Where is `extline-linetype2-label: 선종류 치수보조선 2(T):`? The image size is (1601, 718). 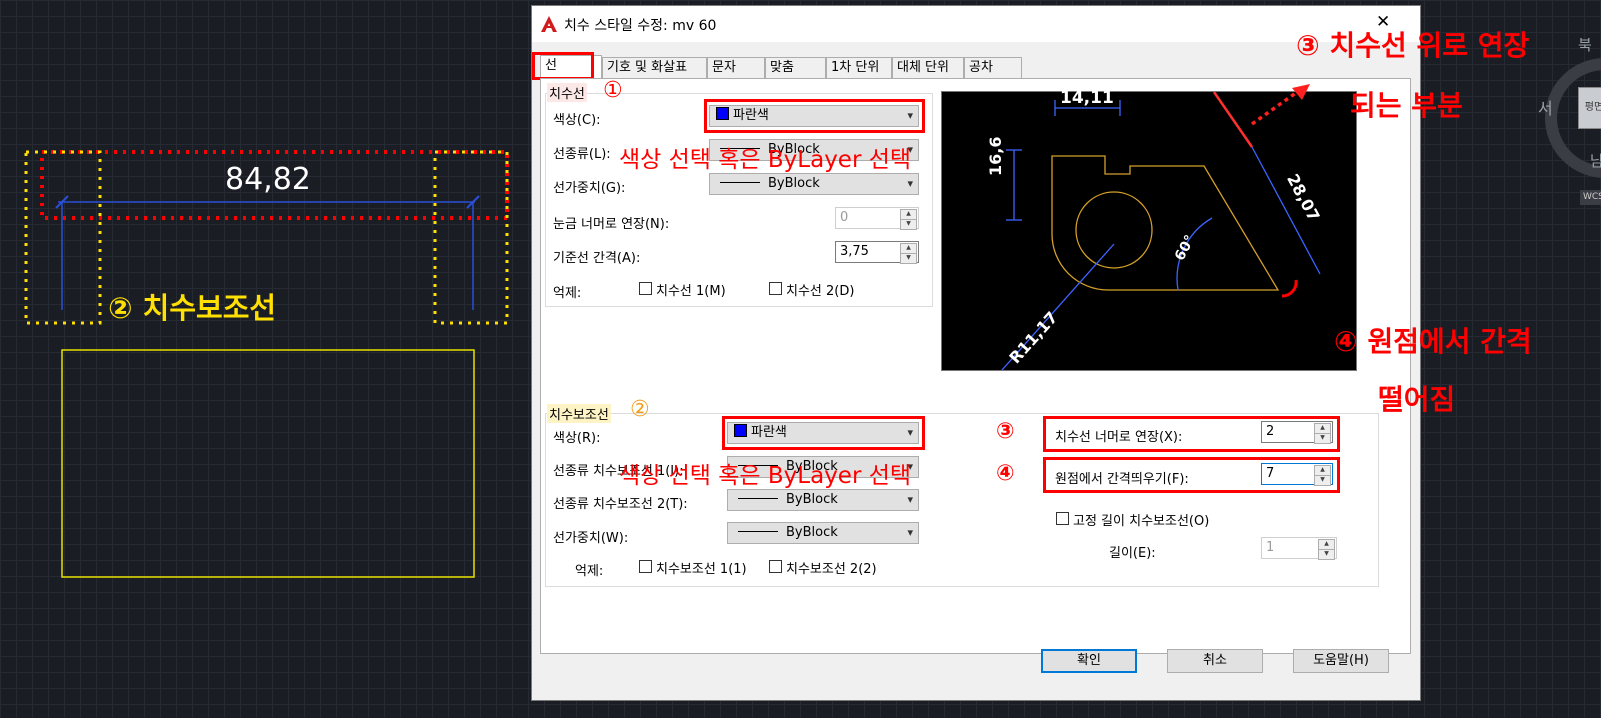
extline-linetype2-label: 선종류 치수보조선 2(T): is located at coordinates (620, 504).